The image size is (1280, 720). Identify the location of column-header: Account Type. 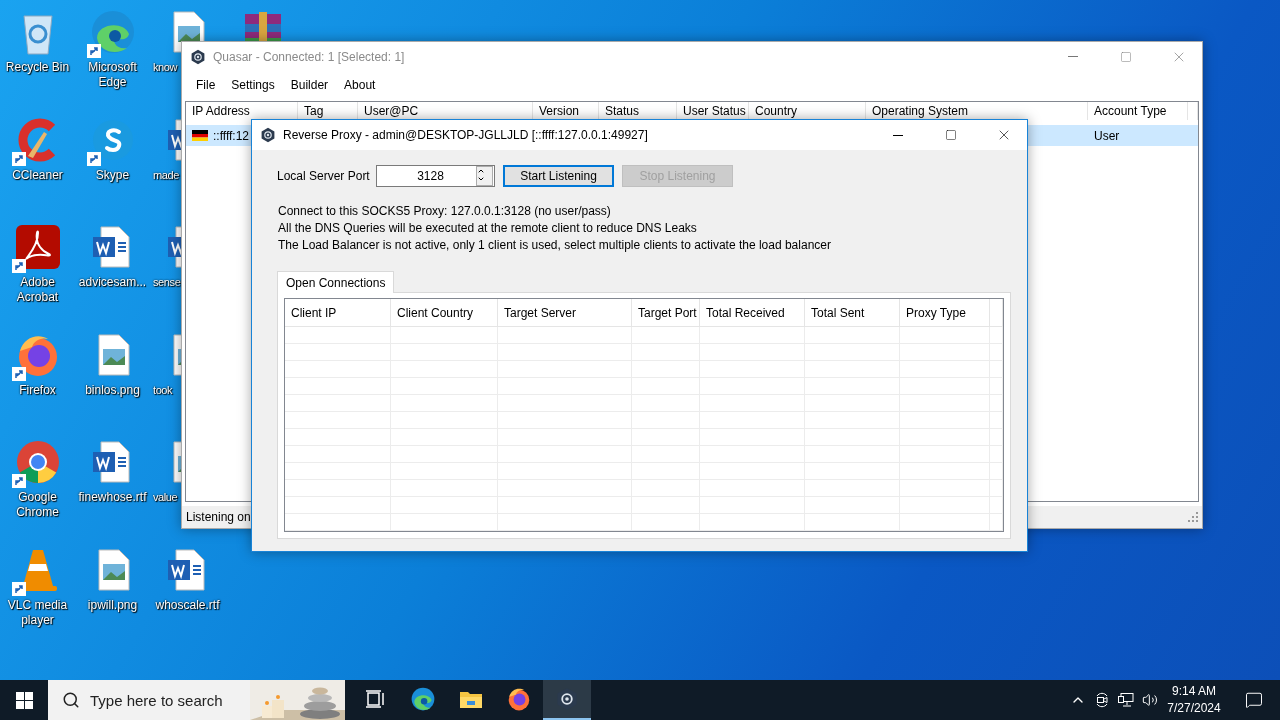
(1138, 111).